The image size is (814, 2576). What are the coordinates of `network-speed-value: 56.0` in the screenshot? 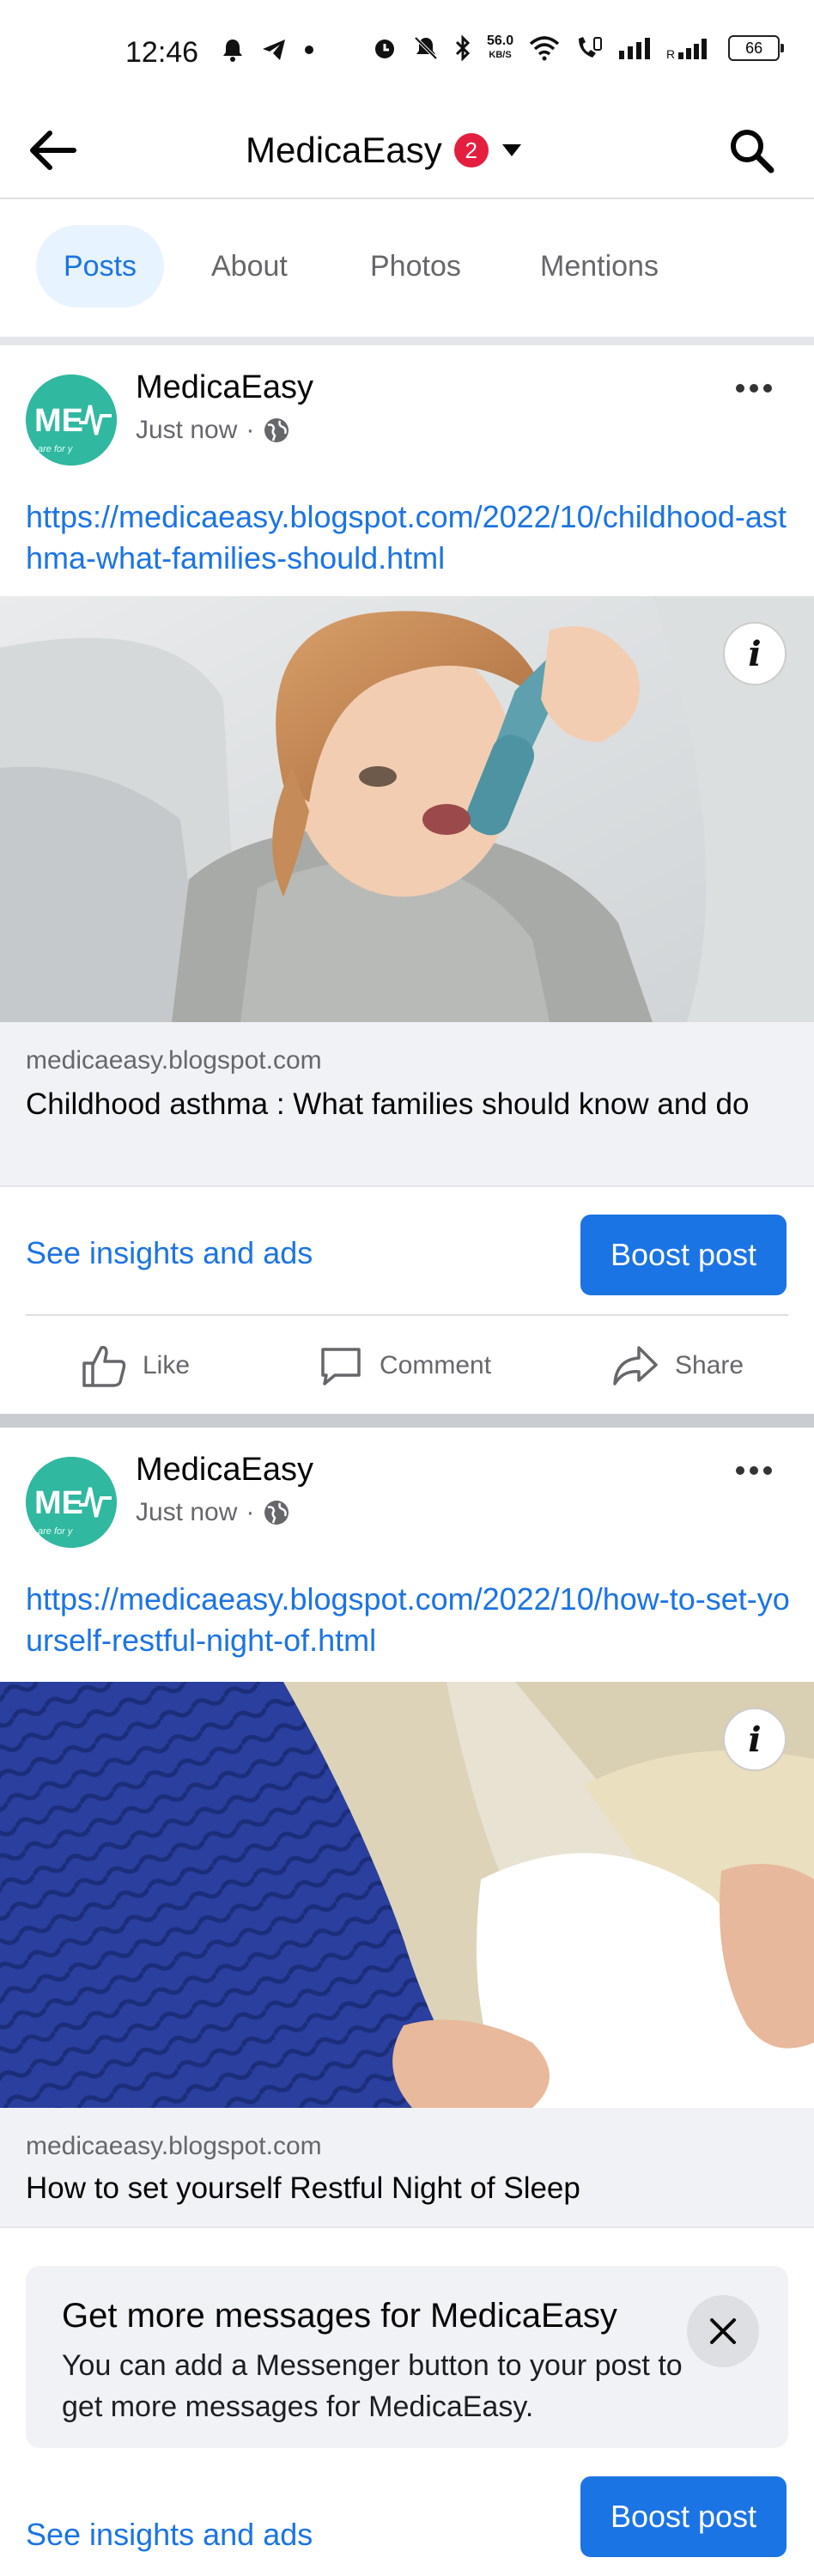 It's located at (500, 40).